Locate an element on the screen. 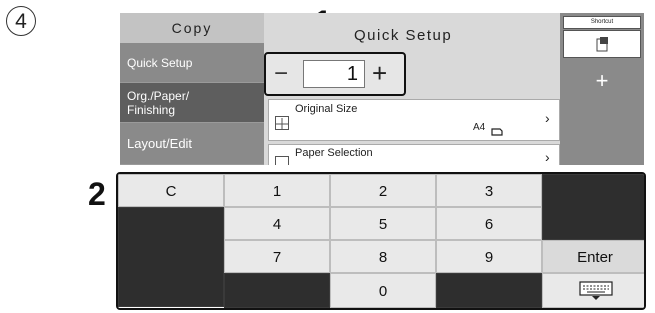  setting-label: Paper Selection is located at coordinates (334, 153).